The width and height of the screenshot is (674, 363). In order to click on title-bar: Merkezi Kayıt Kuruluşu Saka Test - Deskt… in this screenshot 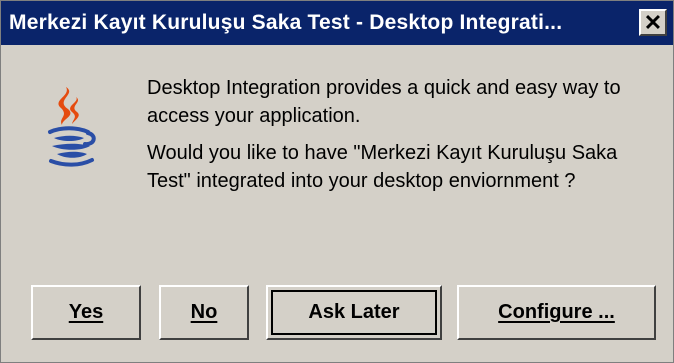, I will do `click(337, 23)`.